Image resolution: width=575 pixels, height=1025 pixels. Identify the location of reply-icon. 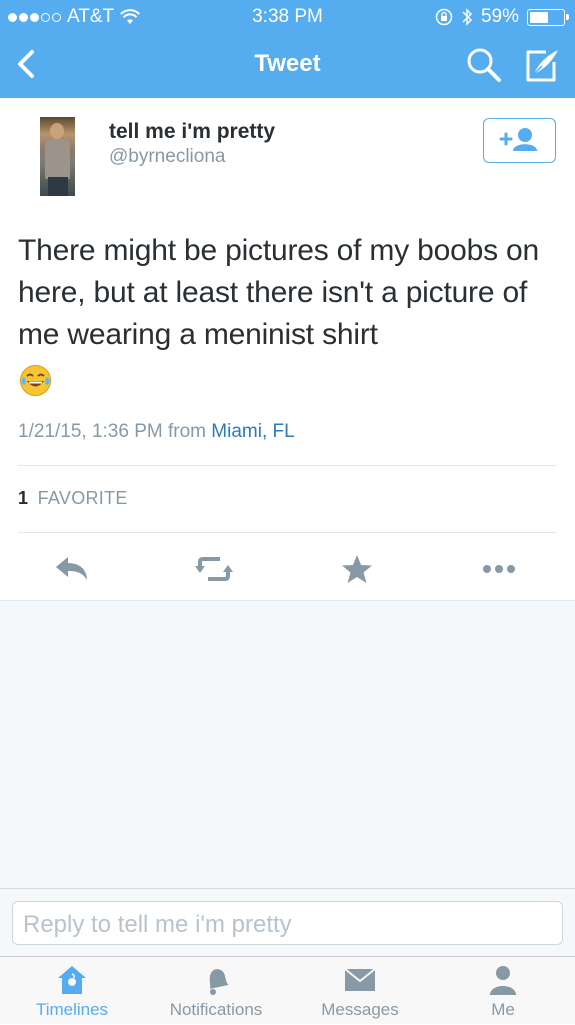
(72, 569).